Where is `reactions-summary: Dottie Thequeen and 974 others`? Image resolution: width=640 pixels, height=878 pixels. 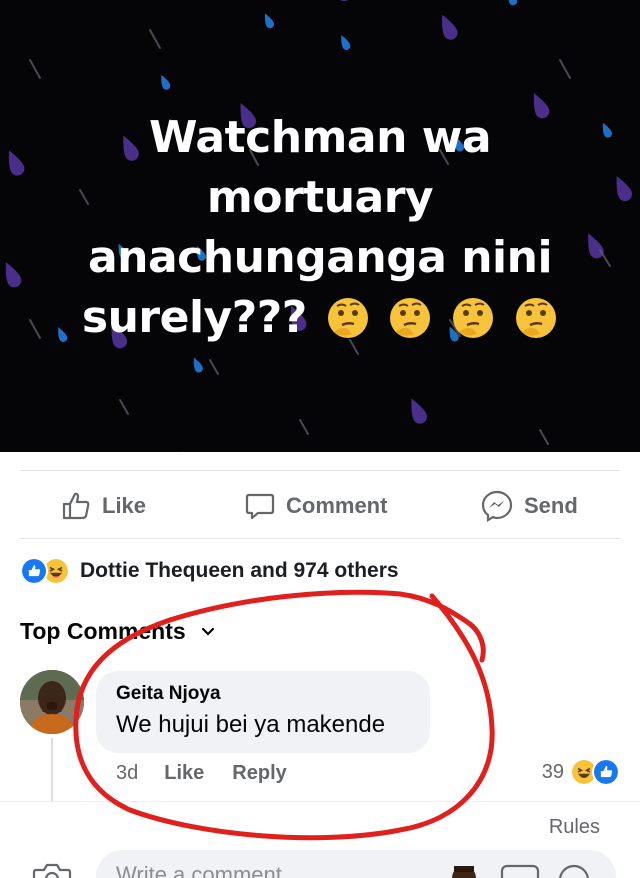
reactions-summary: Dottie Thequeen and 974 others is located at coordinates (209, 571).